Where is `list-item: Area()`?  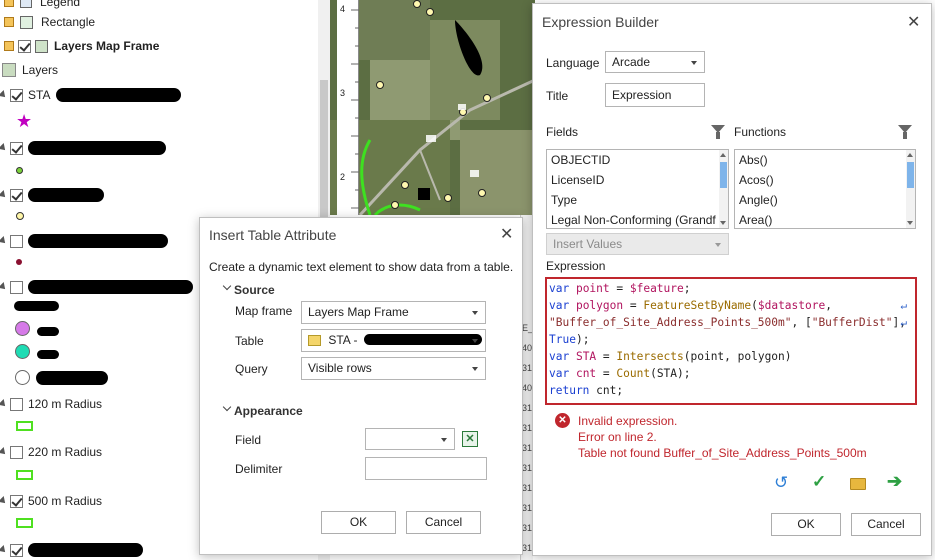 list-item: Area() is located at coordinates (825, 219).